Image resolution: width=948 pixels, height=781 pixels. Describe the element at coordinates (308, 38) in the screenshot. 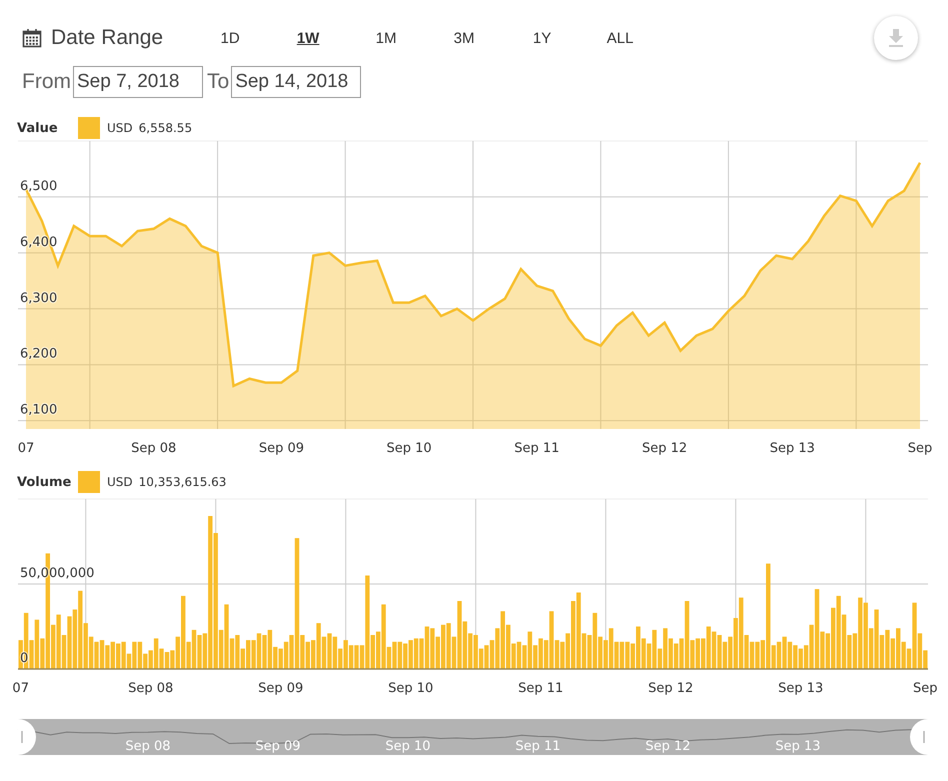

I see `range-tab: 1W` at that location.